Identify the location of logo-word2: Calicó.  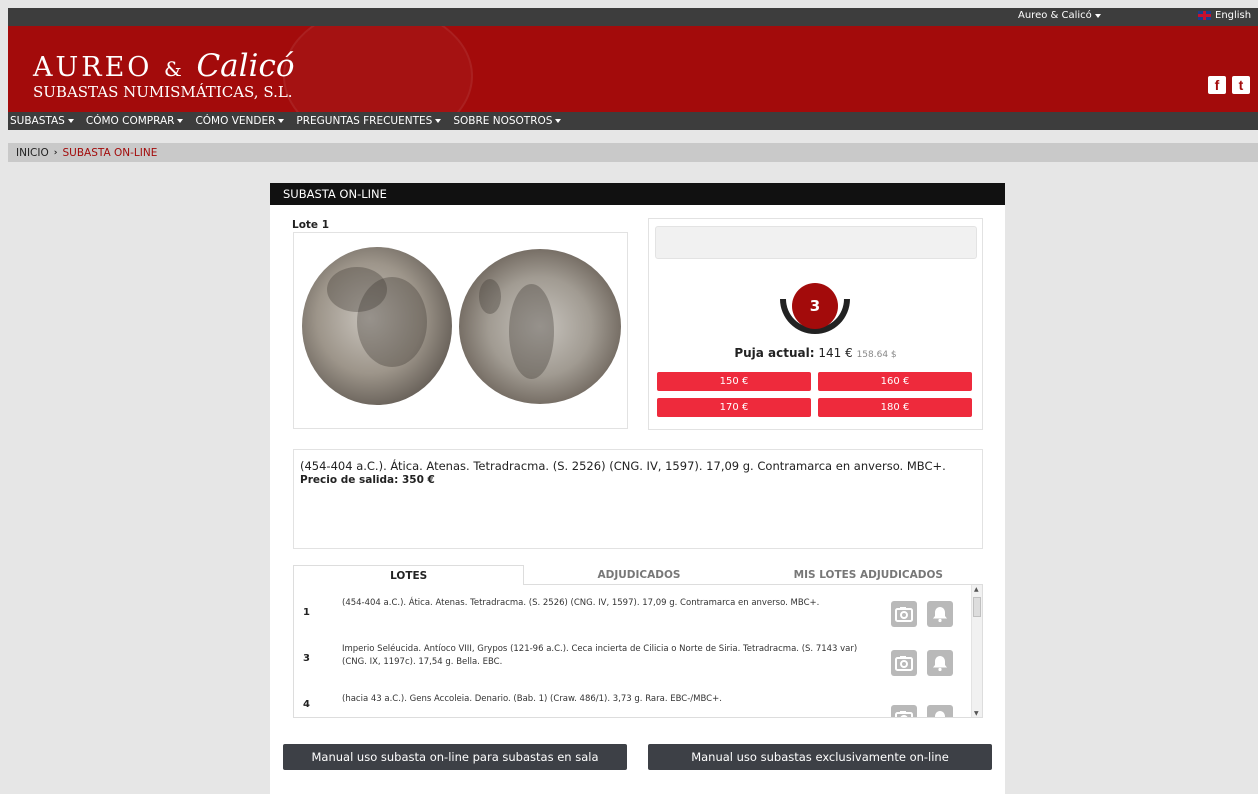
(245, 66).